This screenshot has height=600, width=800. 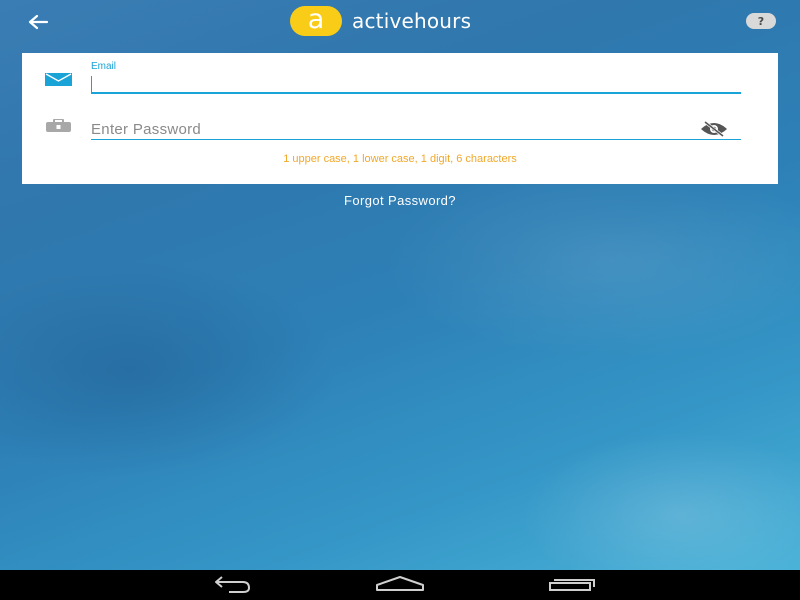 What do you see at coordinates (91, 84) in the screenshot?
I see `text-cursor` at bounding box center [91, 84].